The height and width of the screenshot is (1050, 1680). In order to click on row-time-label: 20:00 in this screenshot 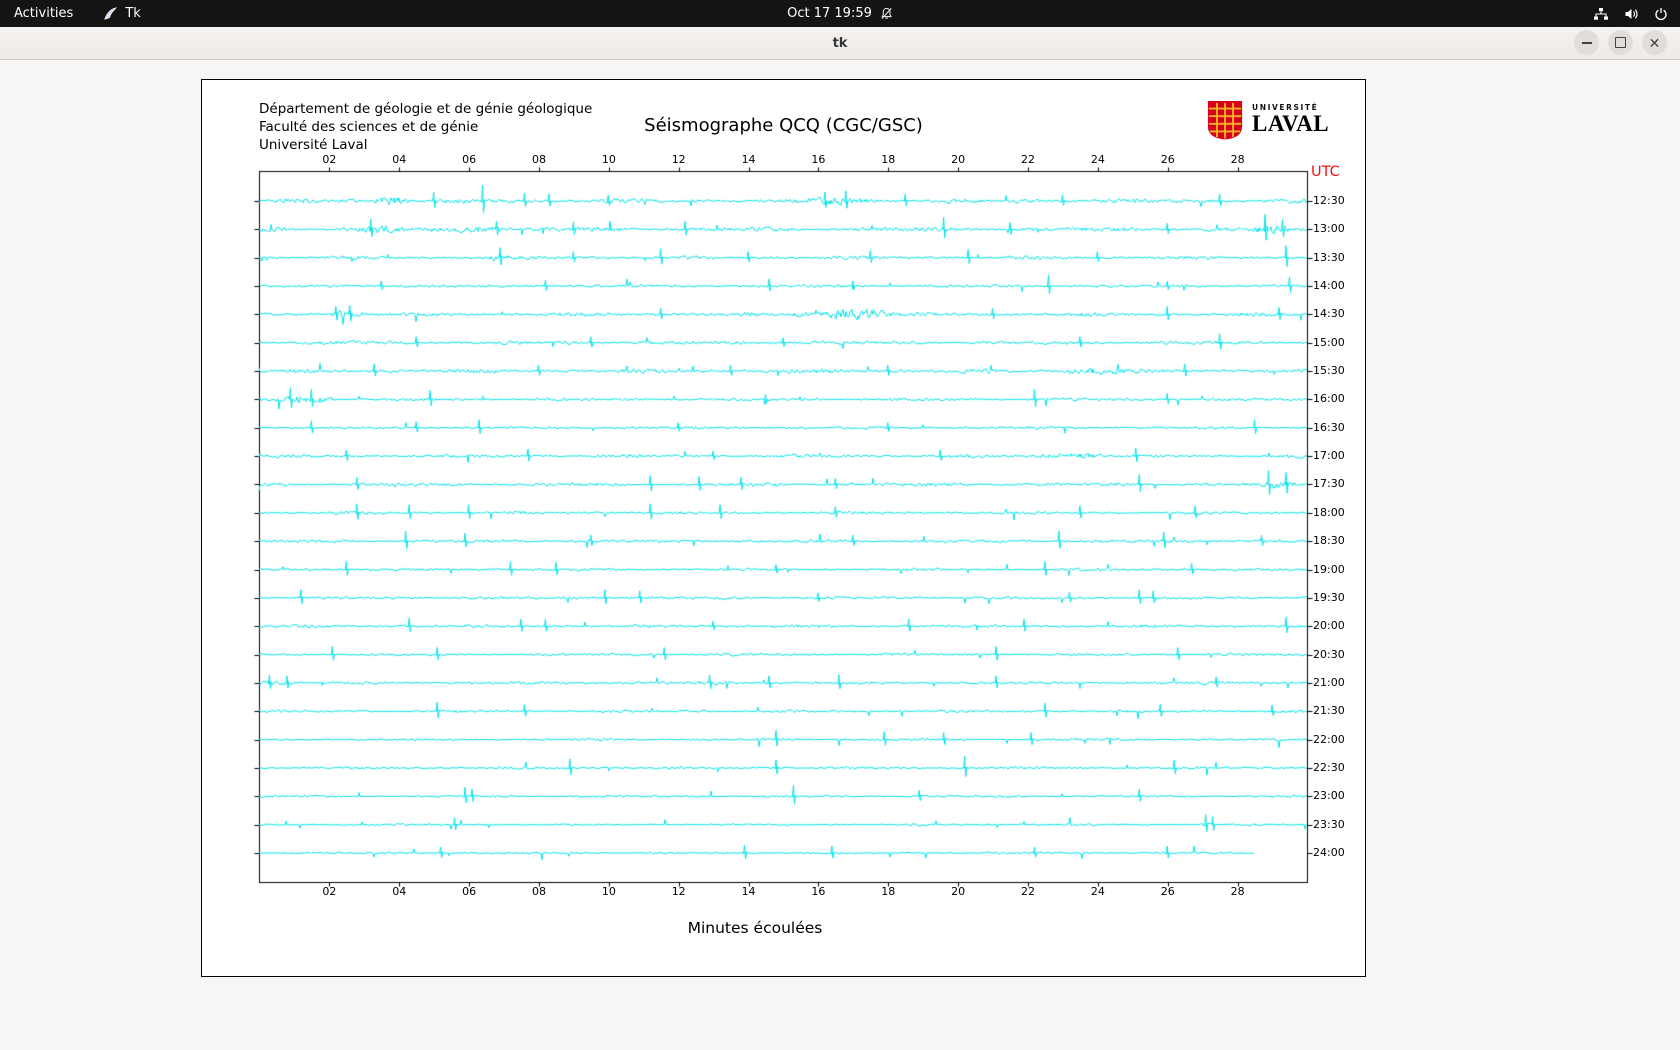, I will do `click(1329, 626)`.